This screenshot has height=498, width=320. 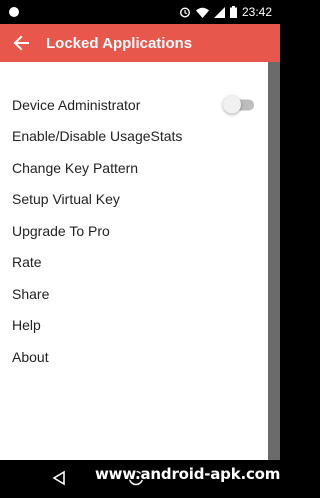 What do you see at coordinates (75, 167) in the screenshot?
I see `menu-item-label: Change Key Pattern` at bounding box center [75, 167].